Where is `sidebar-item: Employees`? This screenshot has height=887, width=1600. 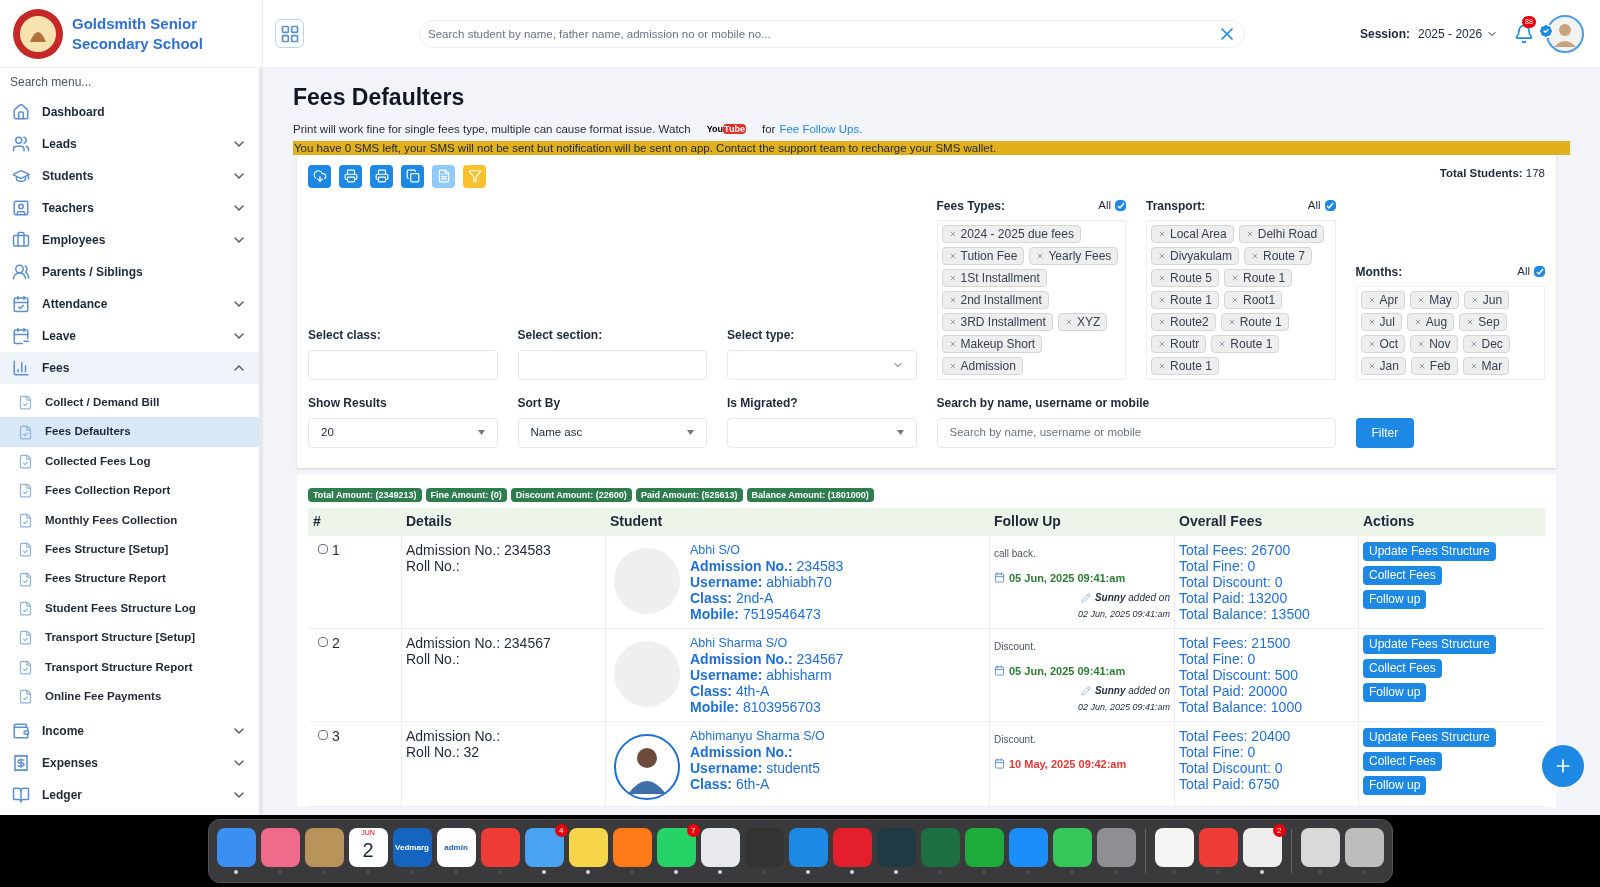
sidebar-item: Employees is located at coordinates (129, 240).